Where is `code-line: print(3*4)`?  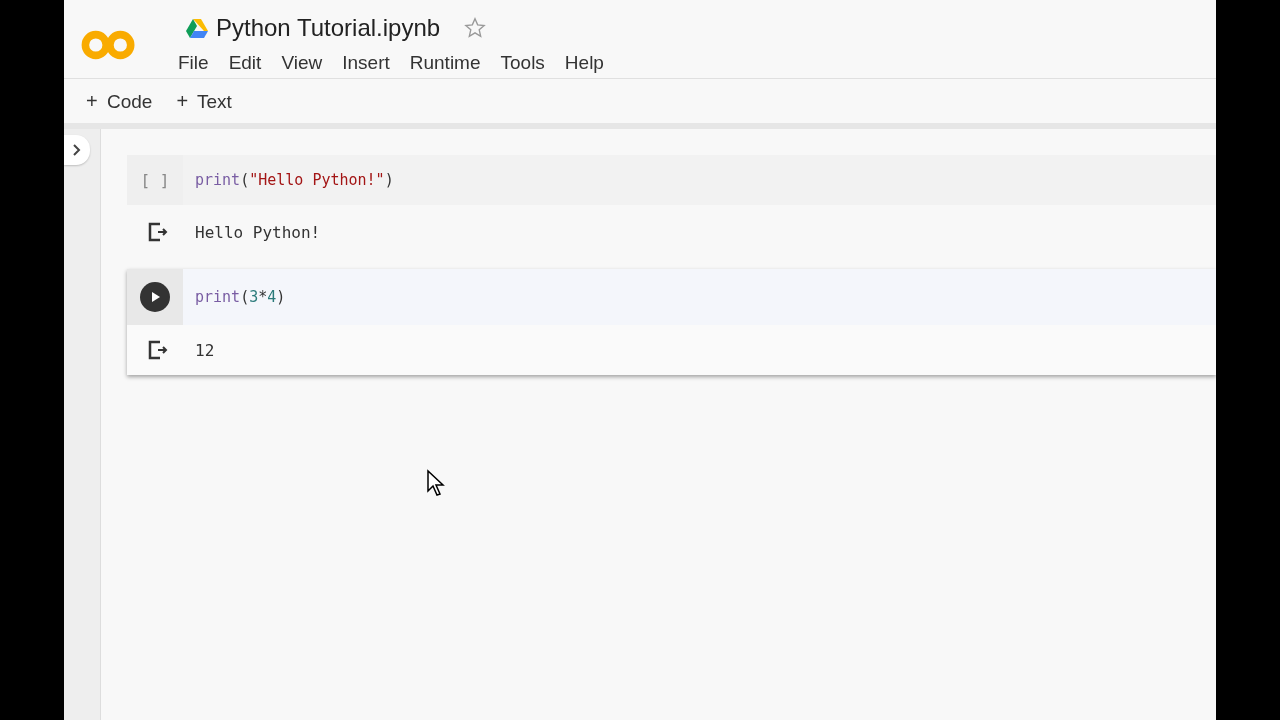 code-line: print(3*4) is located at coordinates (240, 297).